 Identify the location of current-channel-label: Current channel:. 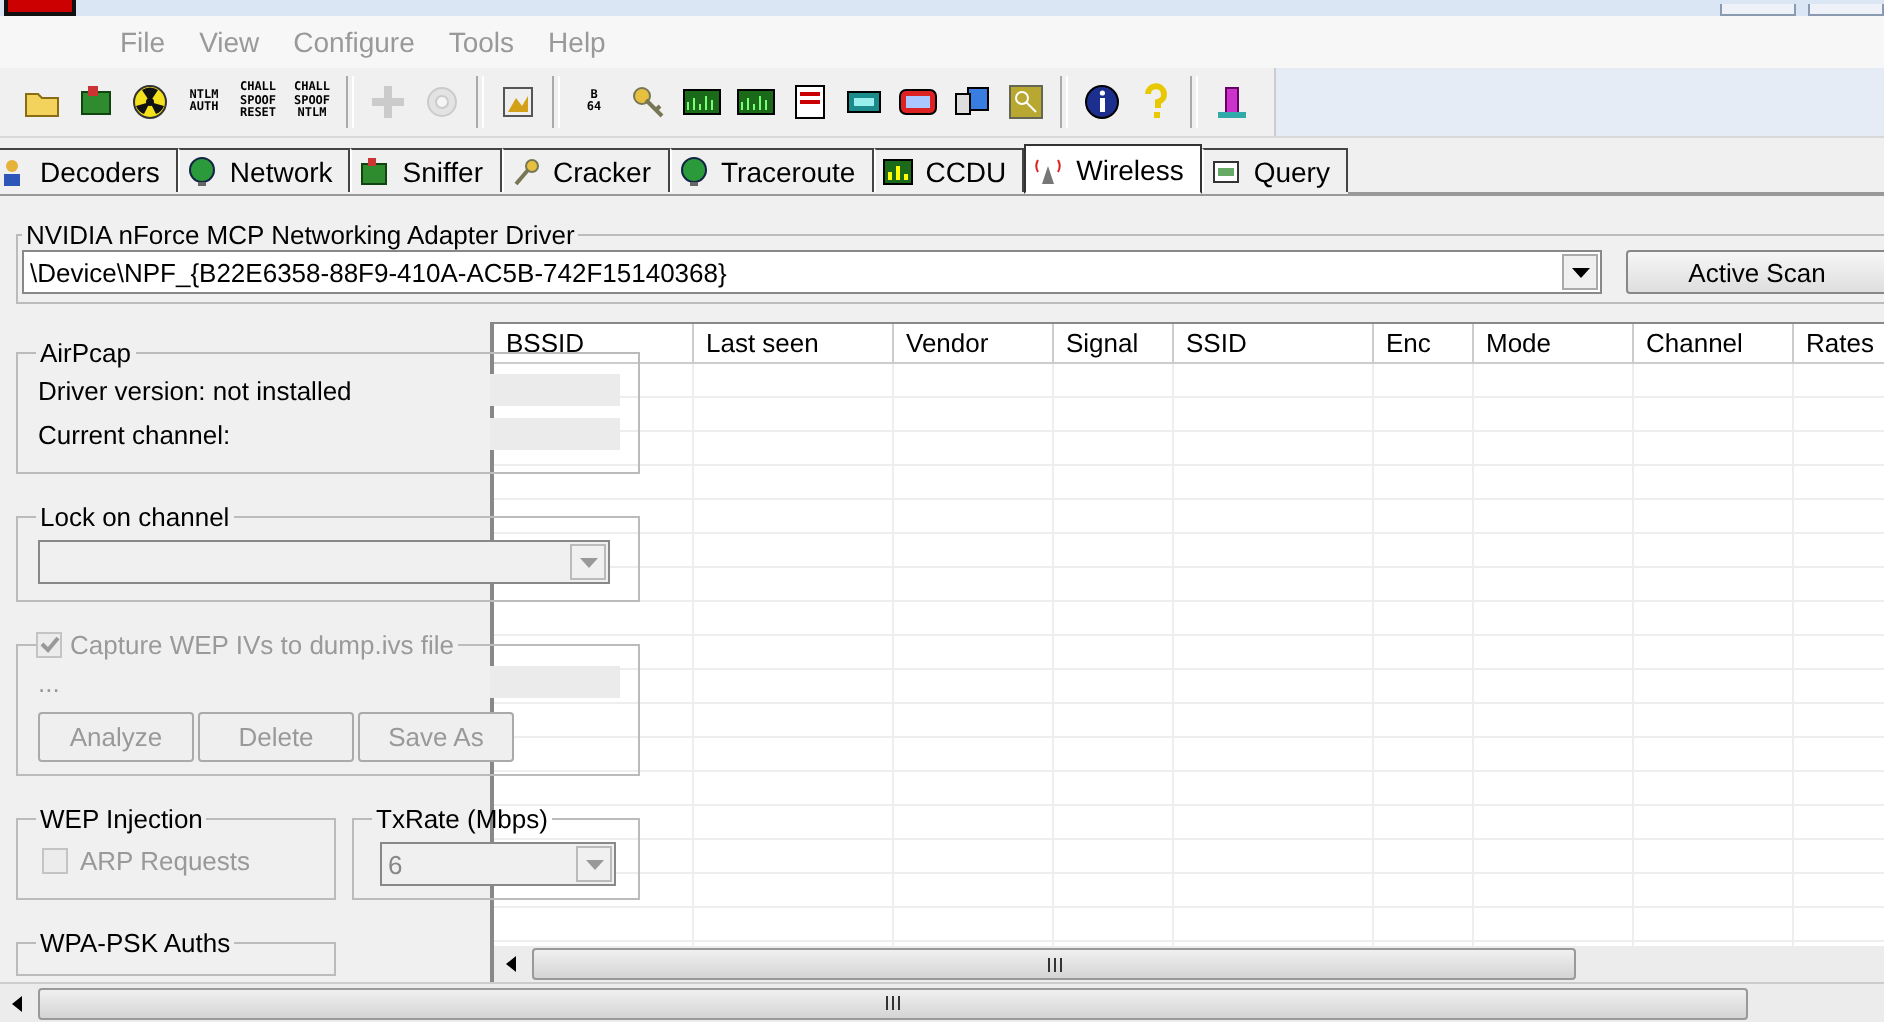
(134, 434).